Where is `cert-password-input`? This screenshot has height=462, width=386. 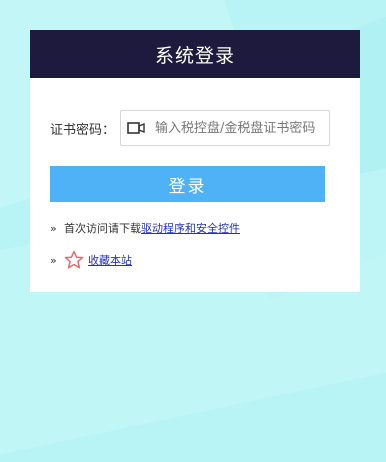
cert-password-input is located at coordinates (240, 128).